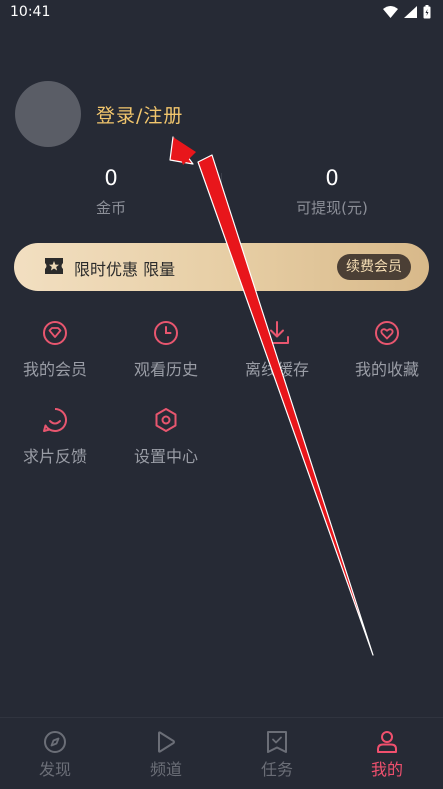 This screenshot has height=789, width=443. What do you see at coordinates (166, 333) in the screenshot?
I see `clock-icon` at bounding box center [166, 333].